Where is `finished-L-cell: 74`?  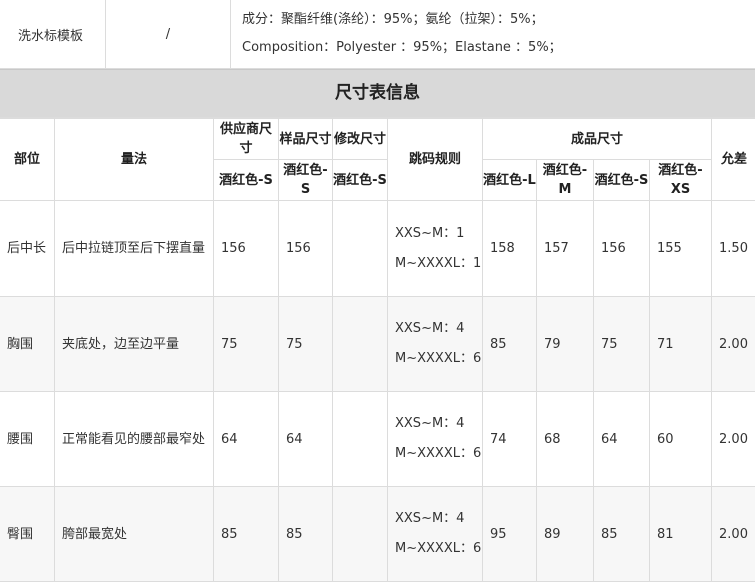
finished-L-cell: 74 is located at coordinates (509, 439).